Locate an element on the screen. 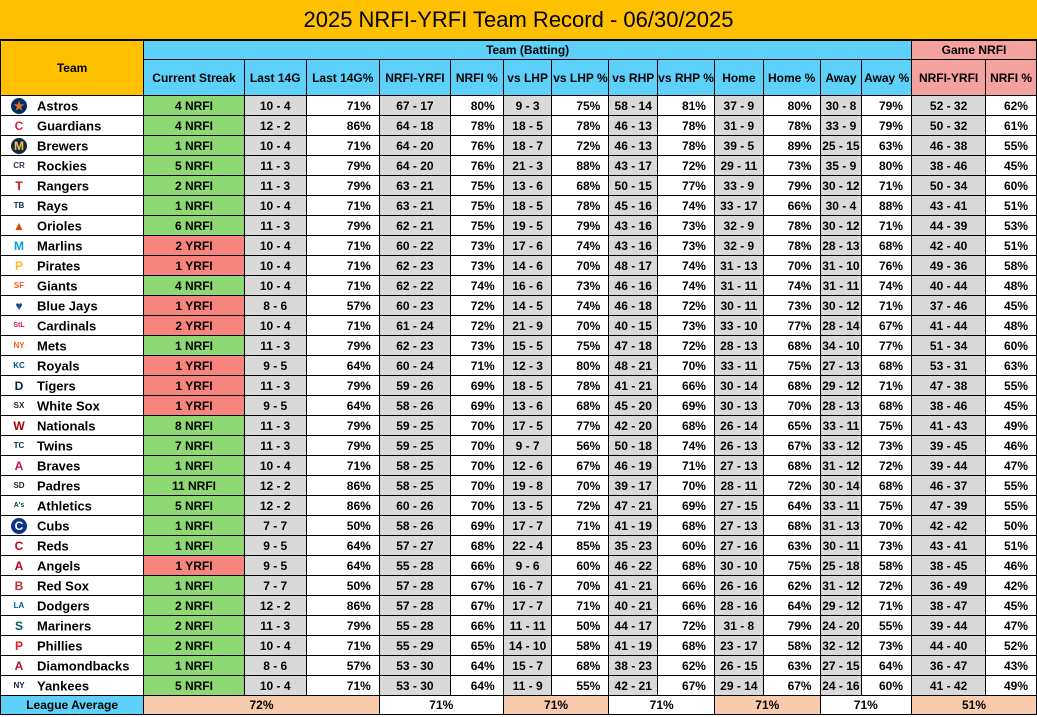 The width and height of the screenshot is (1037, 717). stat-cell: 30 - 8 is located at coordinates (841, 105).